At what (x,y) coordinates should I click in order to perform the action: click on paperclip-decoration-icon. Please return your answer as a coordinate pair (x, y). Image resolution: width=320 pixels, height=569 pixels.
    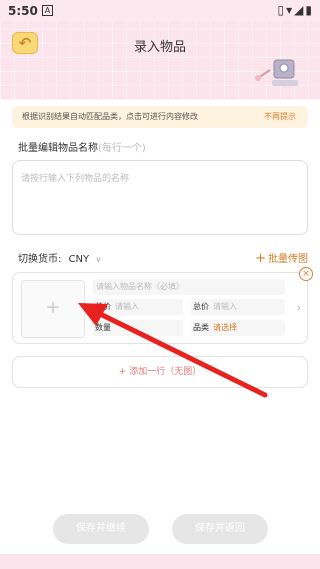
    Looking at the image, I should click on (276, 72).